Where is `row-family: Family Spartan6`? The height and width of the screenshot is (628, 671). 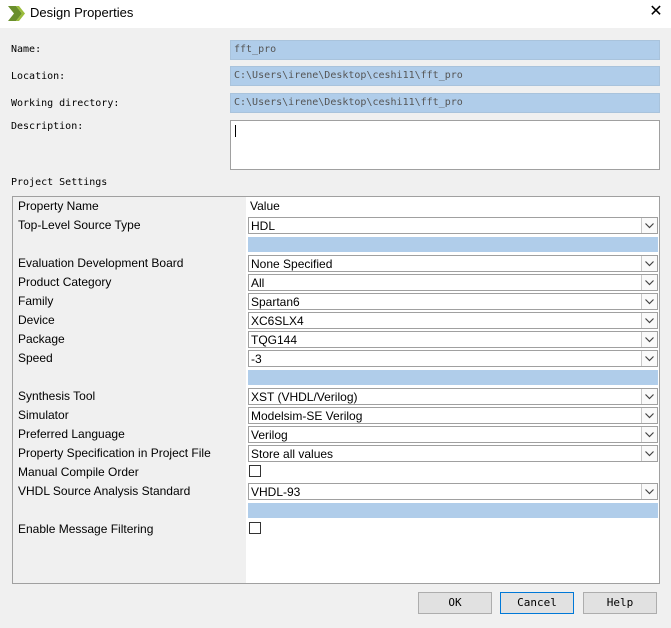
row-family: Family Spartan6 is located at coordinates (336, 301).